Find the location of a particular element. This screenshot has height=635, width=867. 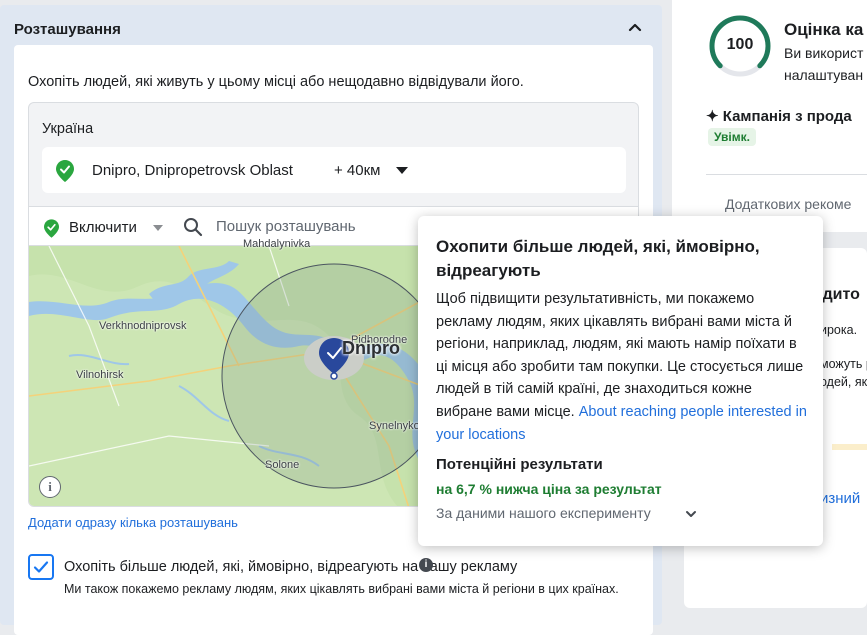

radius-dropdown: + 40км is located at coordinates (357, 170).